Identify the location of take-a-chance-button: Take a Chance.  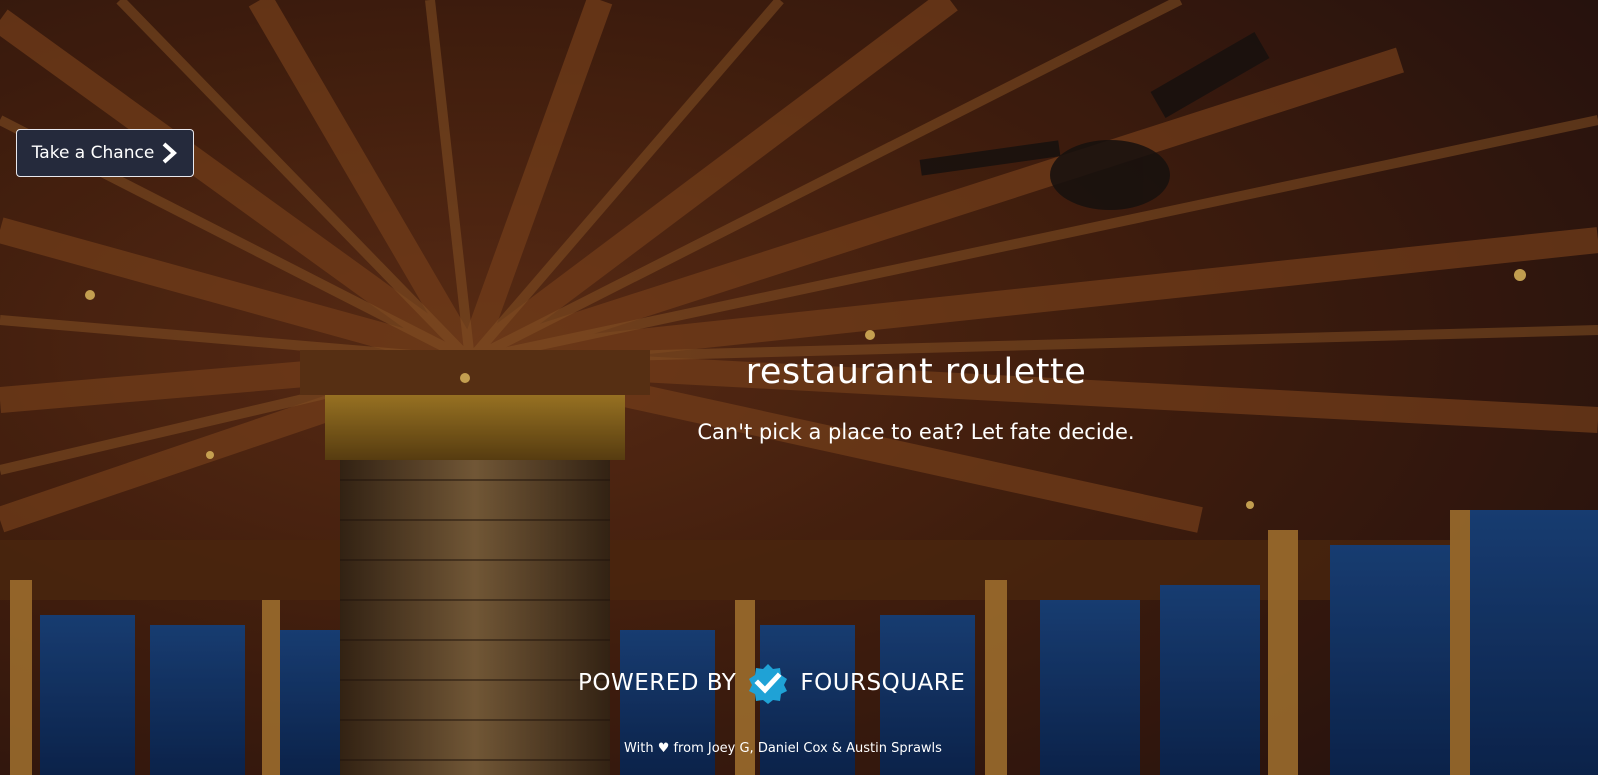
(105, 153).